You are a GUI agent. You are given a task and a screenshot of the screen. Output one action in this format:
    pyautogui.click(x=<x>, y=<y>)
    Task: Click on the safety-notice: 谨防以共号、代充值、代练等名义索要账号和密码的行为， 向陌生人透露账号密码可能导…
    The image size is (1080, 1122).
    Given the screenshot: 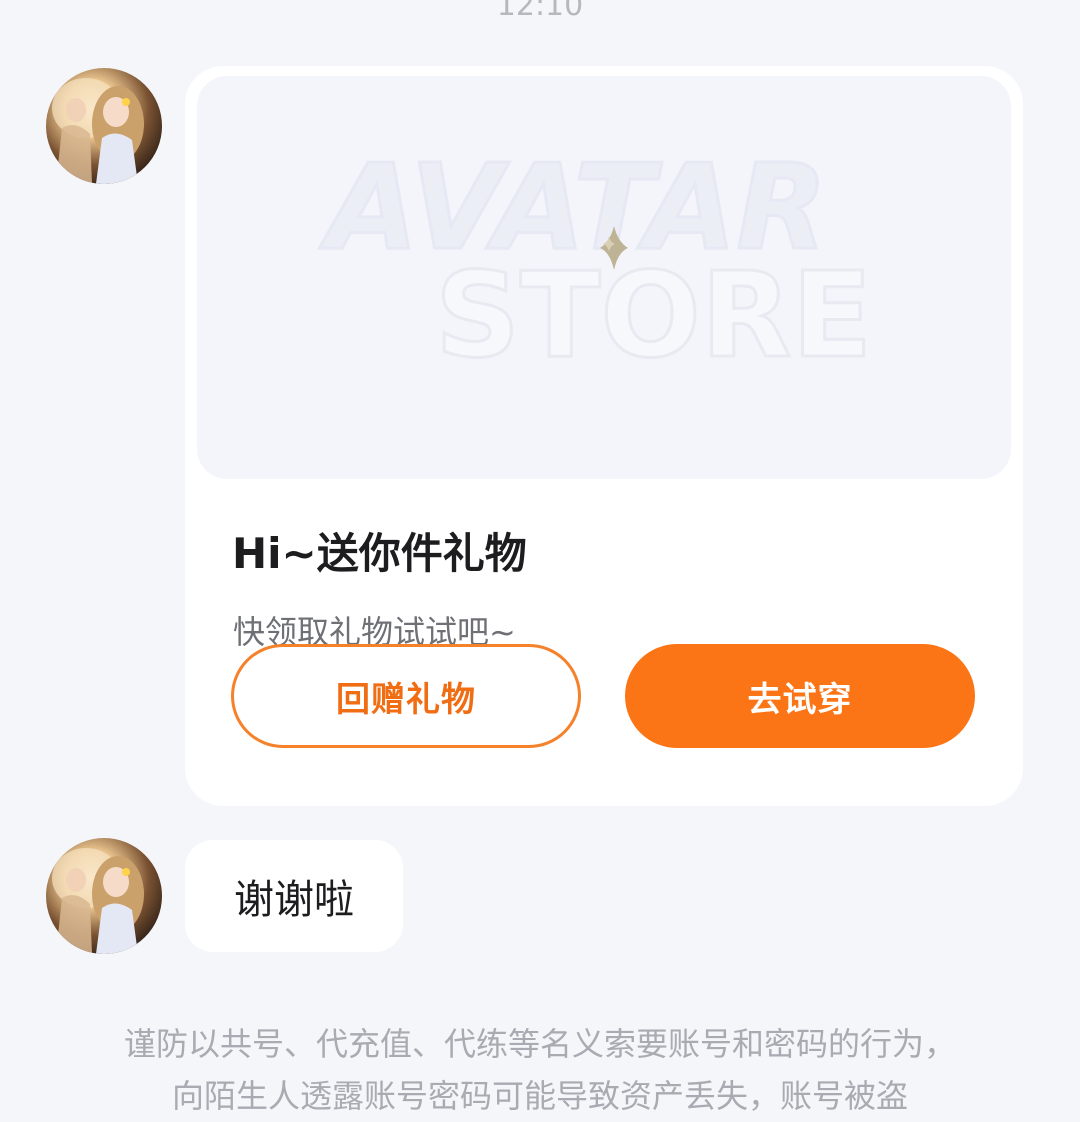 What is the action you would take?
    pyautogui.click(x=540, y=1070)
    